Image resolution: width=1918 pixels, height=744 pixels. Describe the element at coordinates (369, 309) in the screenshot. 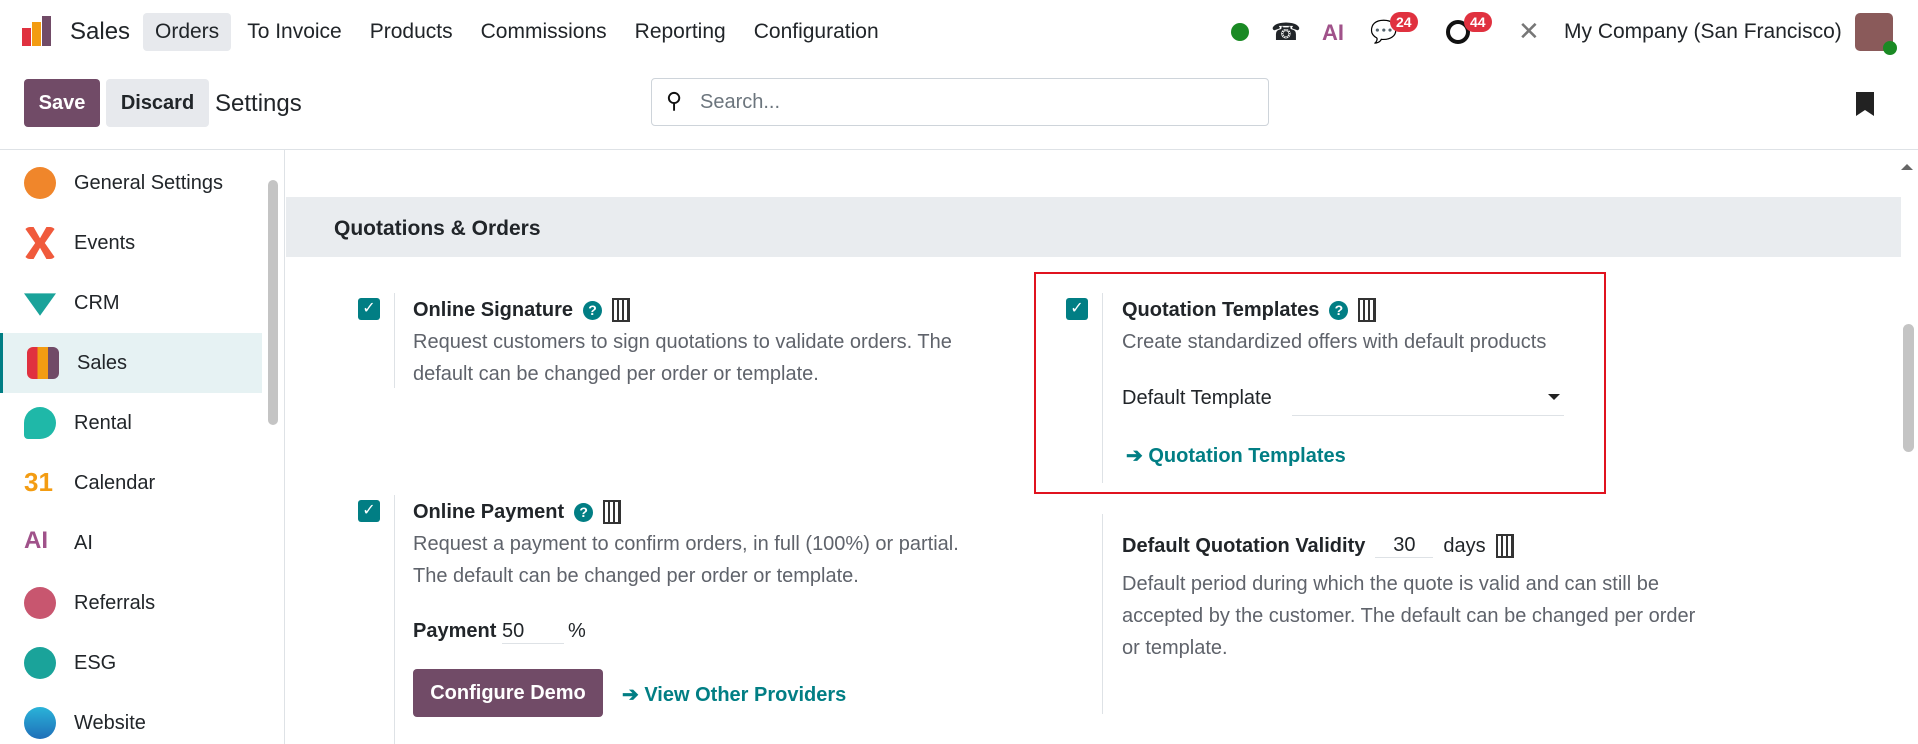

I see `online-signature-checkbox: ✓` at that location.